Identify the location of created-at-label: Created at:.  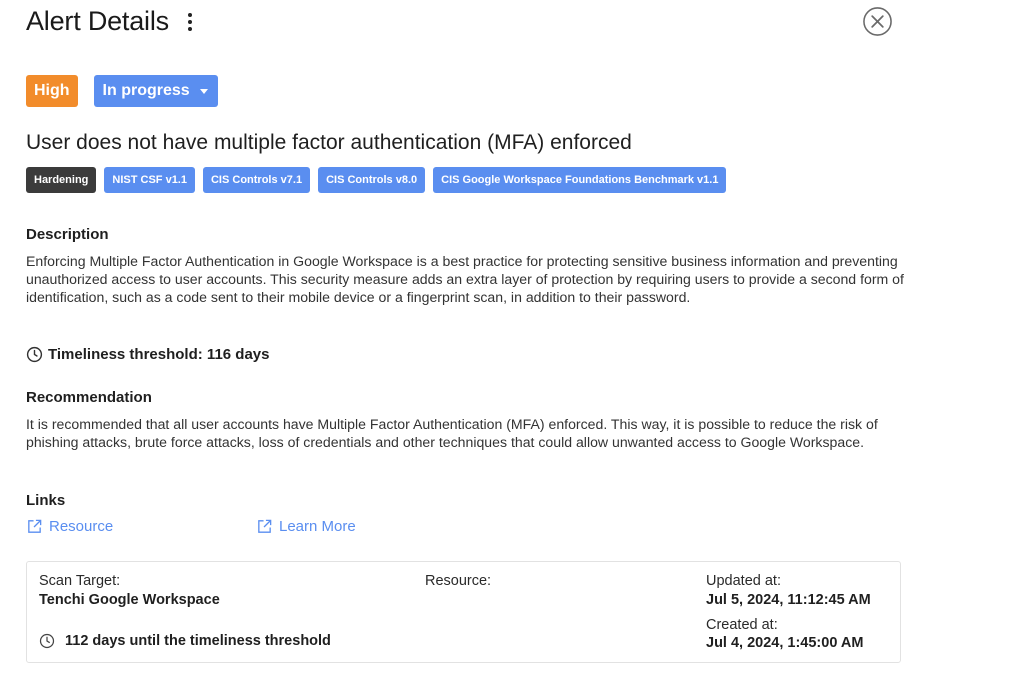
(742, 625).